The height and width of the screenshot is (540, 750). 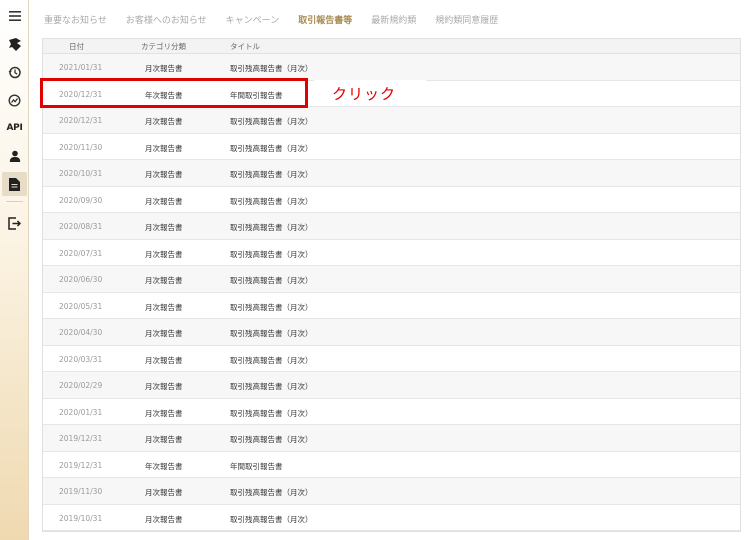 What do you see at coordinates (81, 279) in the screenshot?
I see `row-date: 2020/06/30` at bounding box center [81, 279].